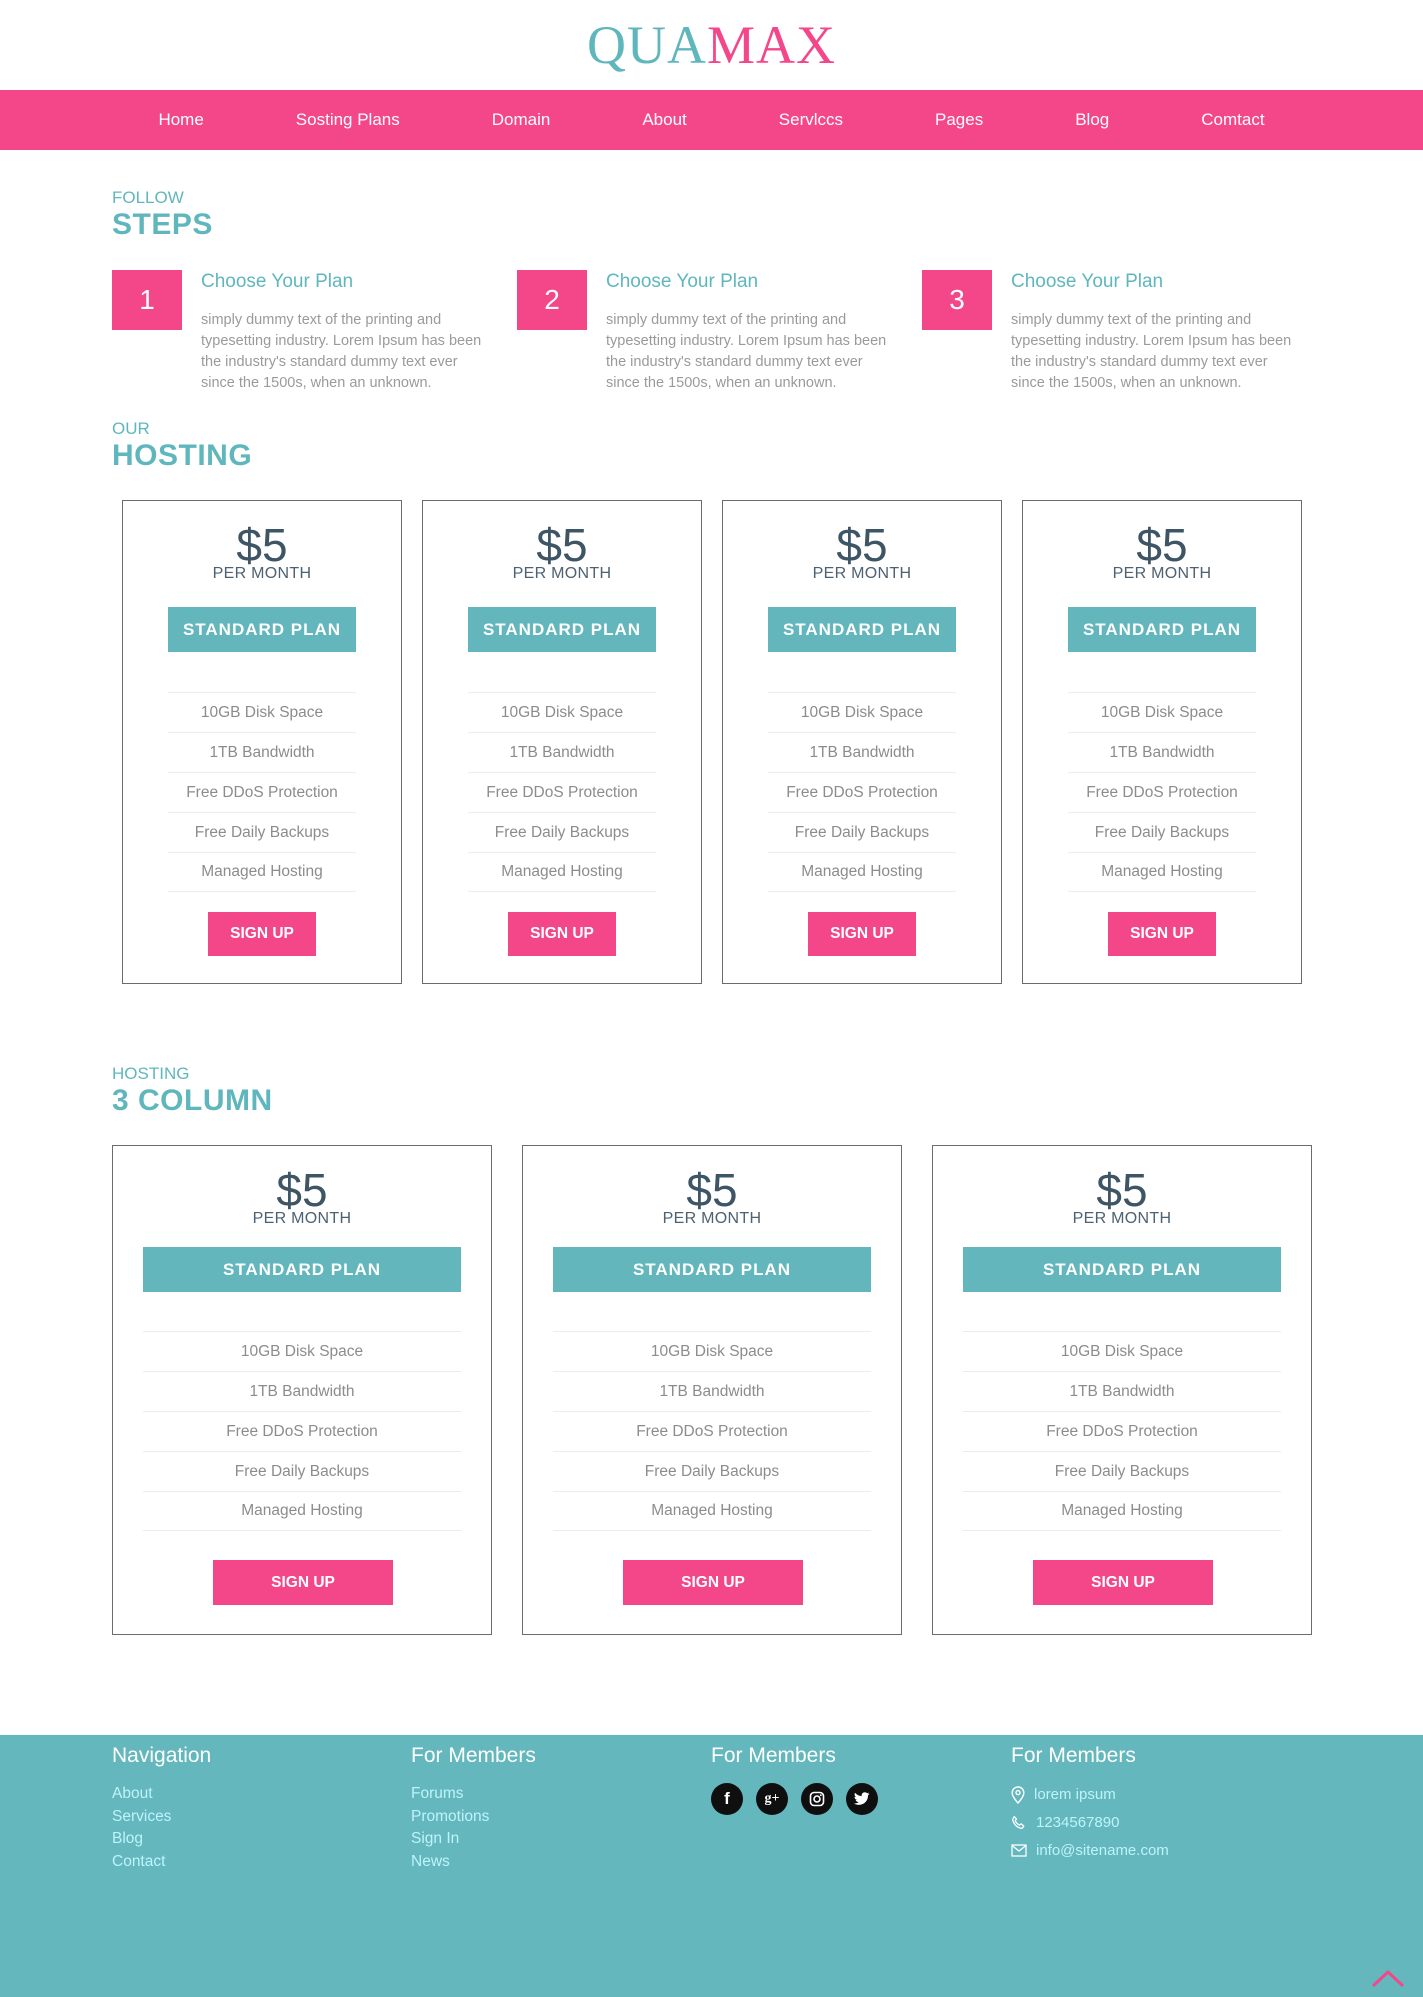 The width and height of the screenshot is (1423, 1997). Describe the element at coordinates (862, 1799) in the screenshot. I see `twitter-icon` at that location.